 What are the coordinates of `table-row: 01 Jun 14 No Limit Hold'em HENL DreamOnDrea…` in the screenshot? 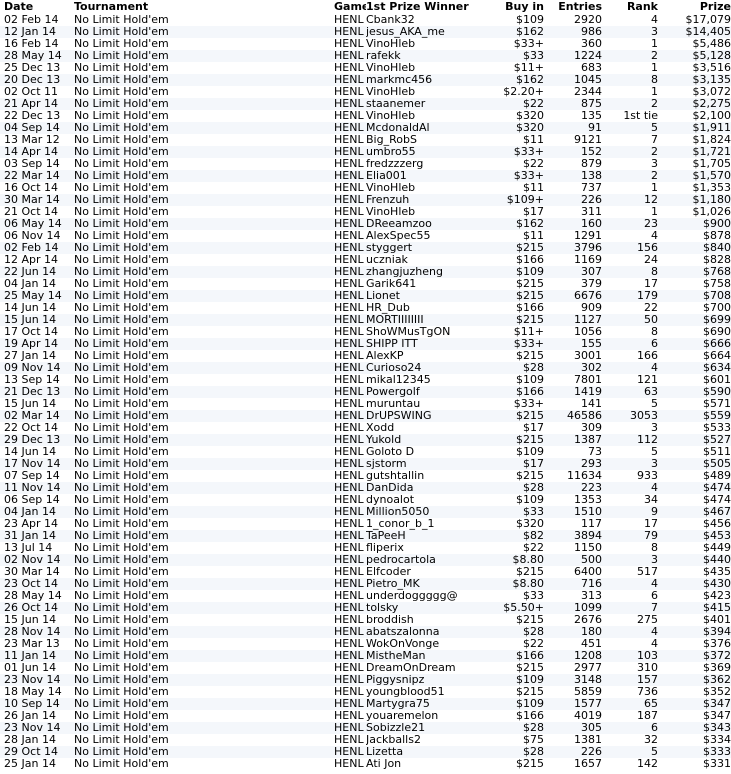 It's located at (365, 668).